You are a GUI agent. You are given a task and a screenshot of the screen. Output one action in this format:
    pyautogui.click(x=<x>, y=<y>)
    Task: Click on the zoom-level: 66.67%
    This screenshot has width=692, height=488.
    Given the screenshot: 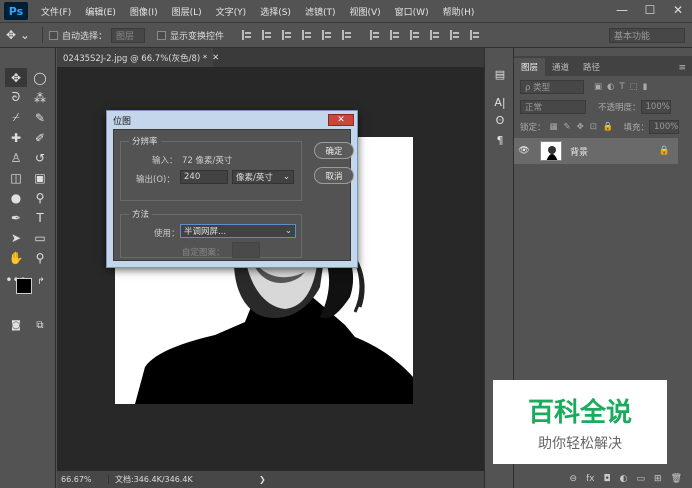 What is the action you would take?
    pyautogui.click(x=83, y=479)
    